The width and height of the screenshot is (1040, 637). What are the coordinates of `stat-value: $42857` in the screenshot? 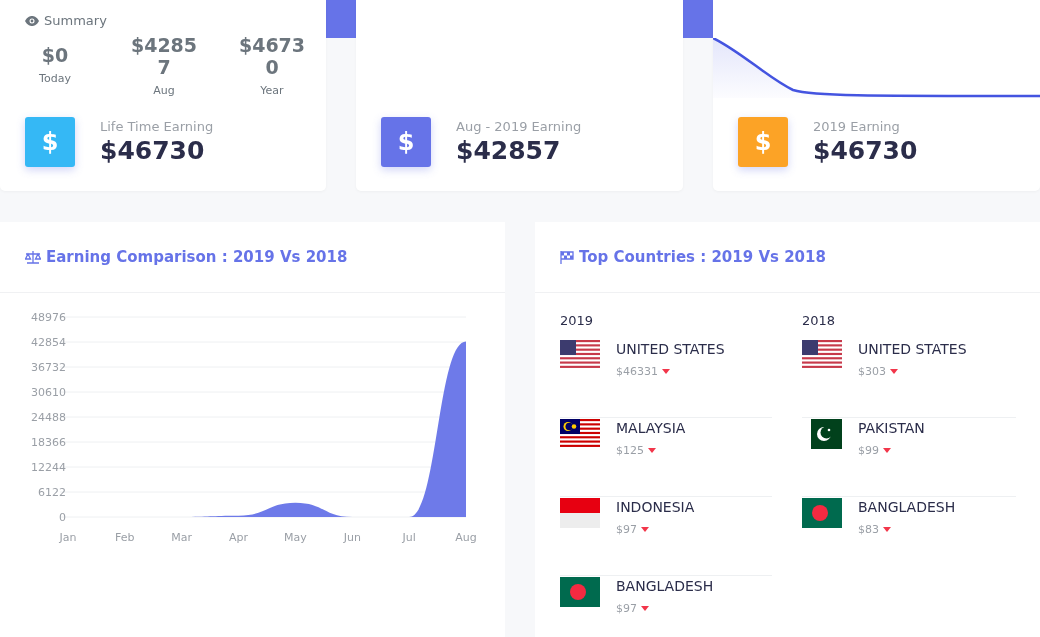 It's located at (164, 56).